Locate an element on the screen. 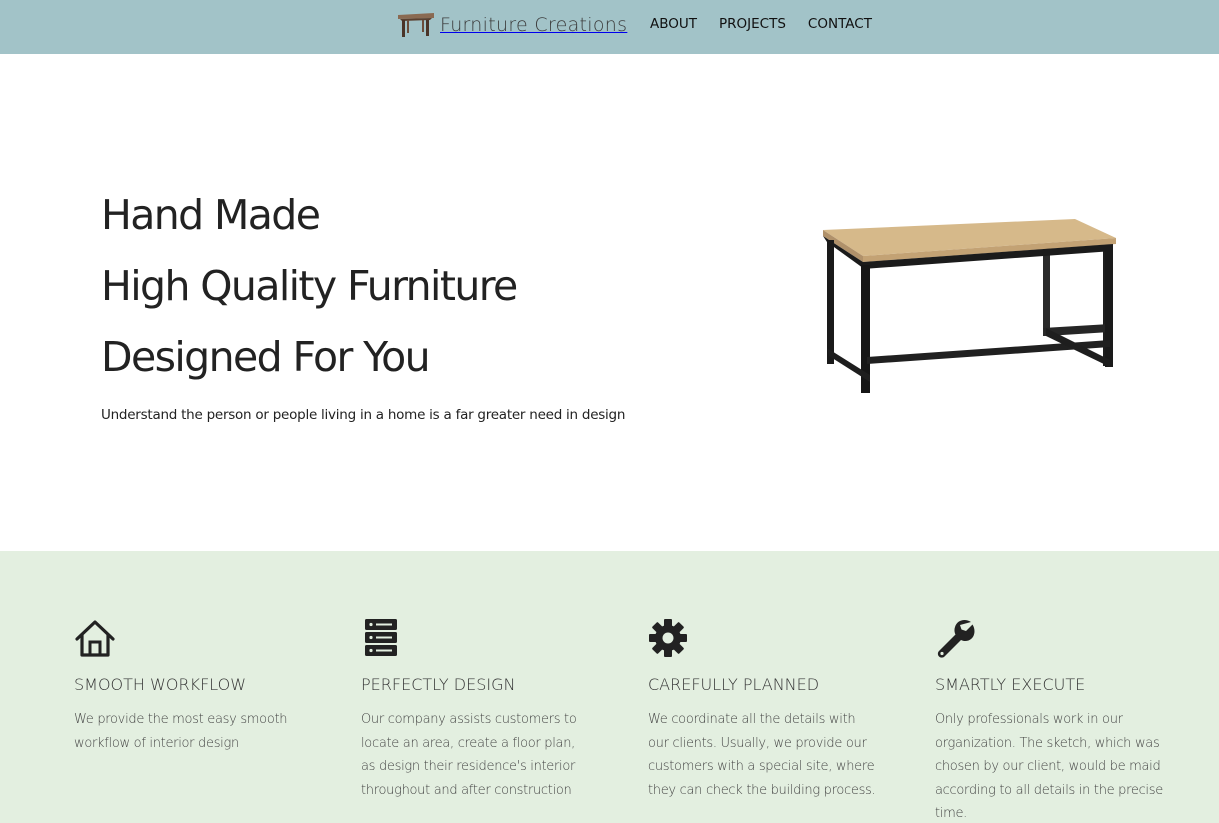 This screenshot has height=823, width=1219. gear-icon is located at coordinates (668, 638).